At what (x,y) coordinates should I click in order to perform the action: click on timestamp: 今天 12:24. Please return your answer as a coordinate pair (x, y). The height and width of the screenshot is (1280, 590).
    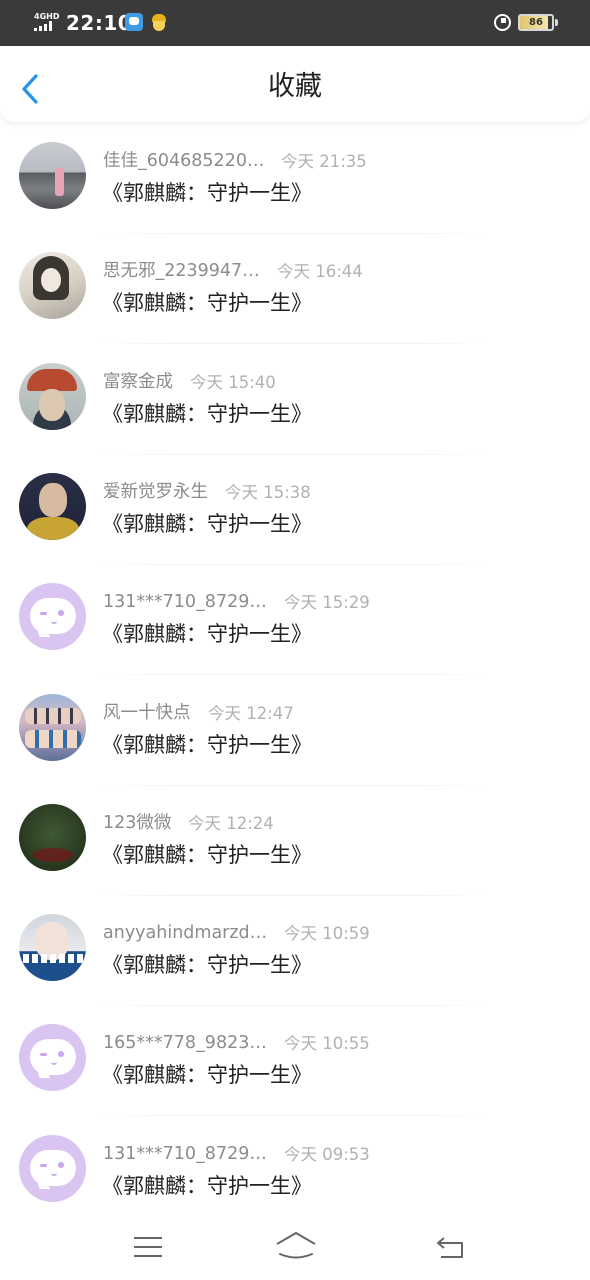
    Looking at the image, I should click on (231, 823).